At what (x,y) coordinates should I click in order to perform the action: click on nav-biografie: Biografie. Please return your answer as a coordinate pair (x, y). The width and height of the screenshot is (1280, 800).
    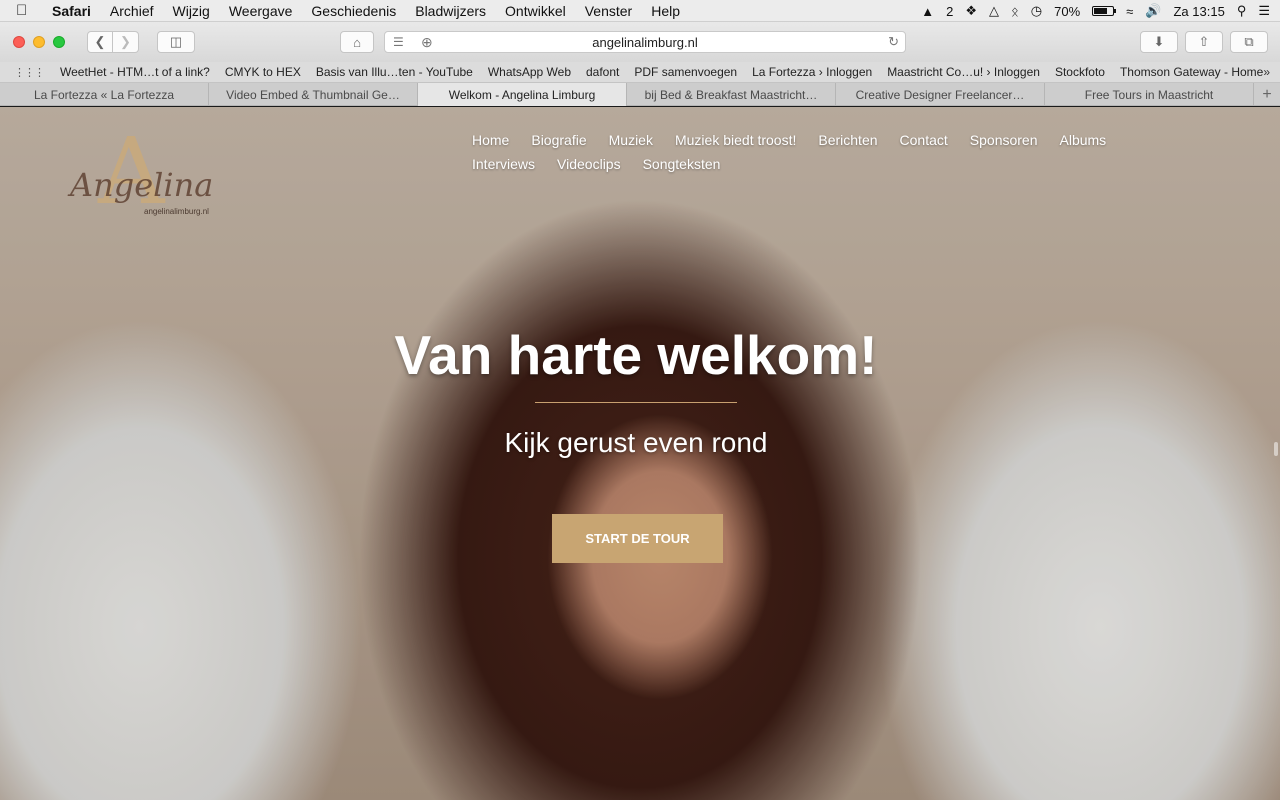
    Looking at the image, I should click on (558, 140).